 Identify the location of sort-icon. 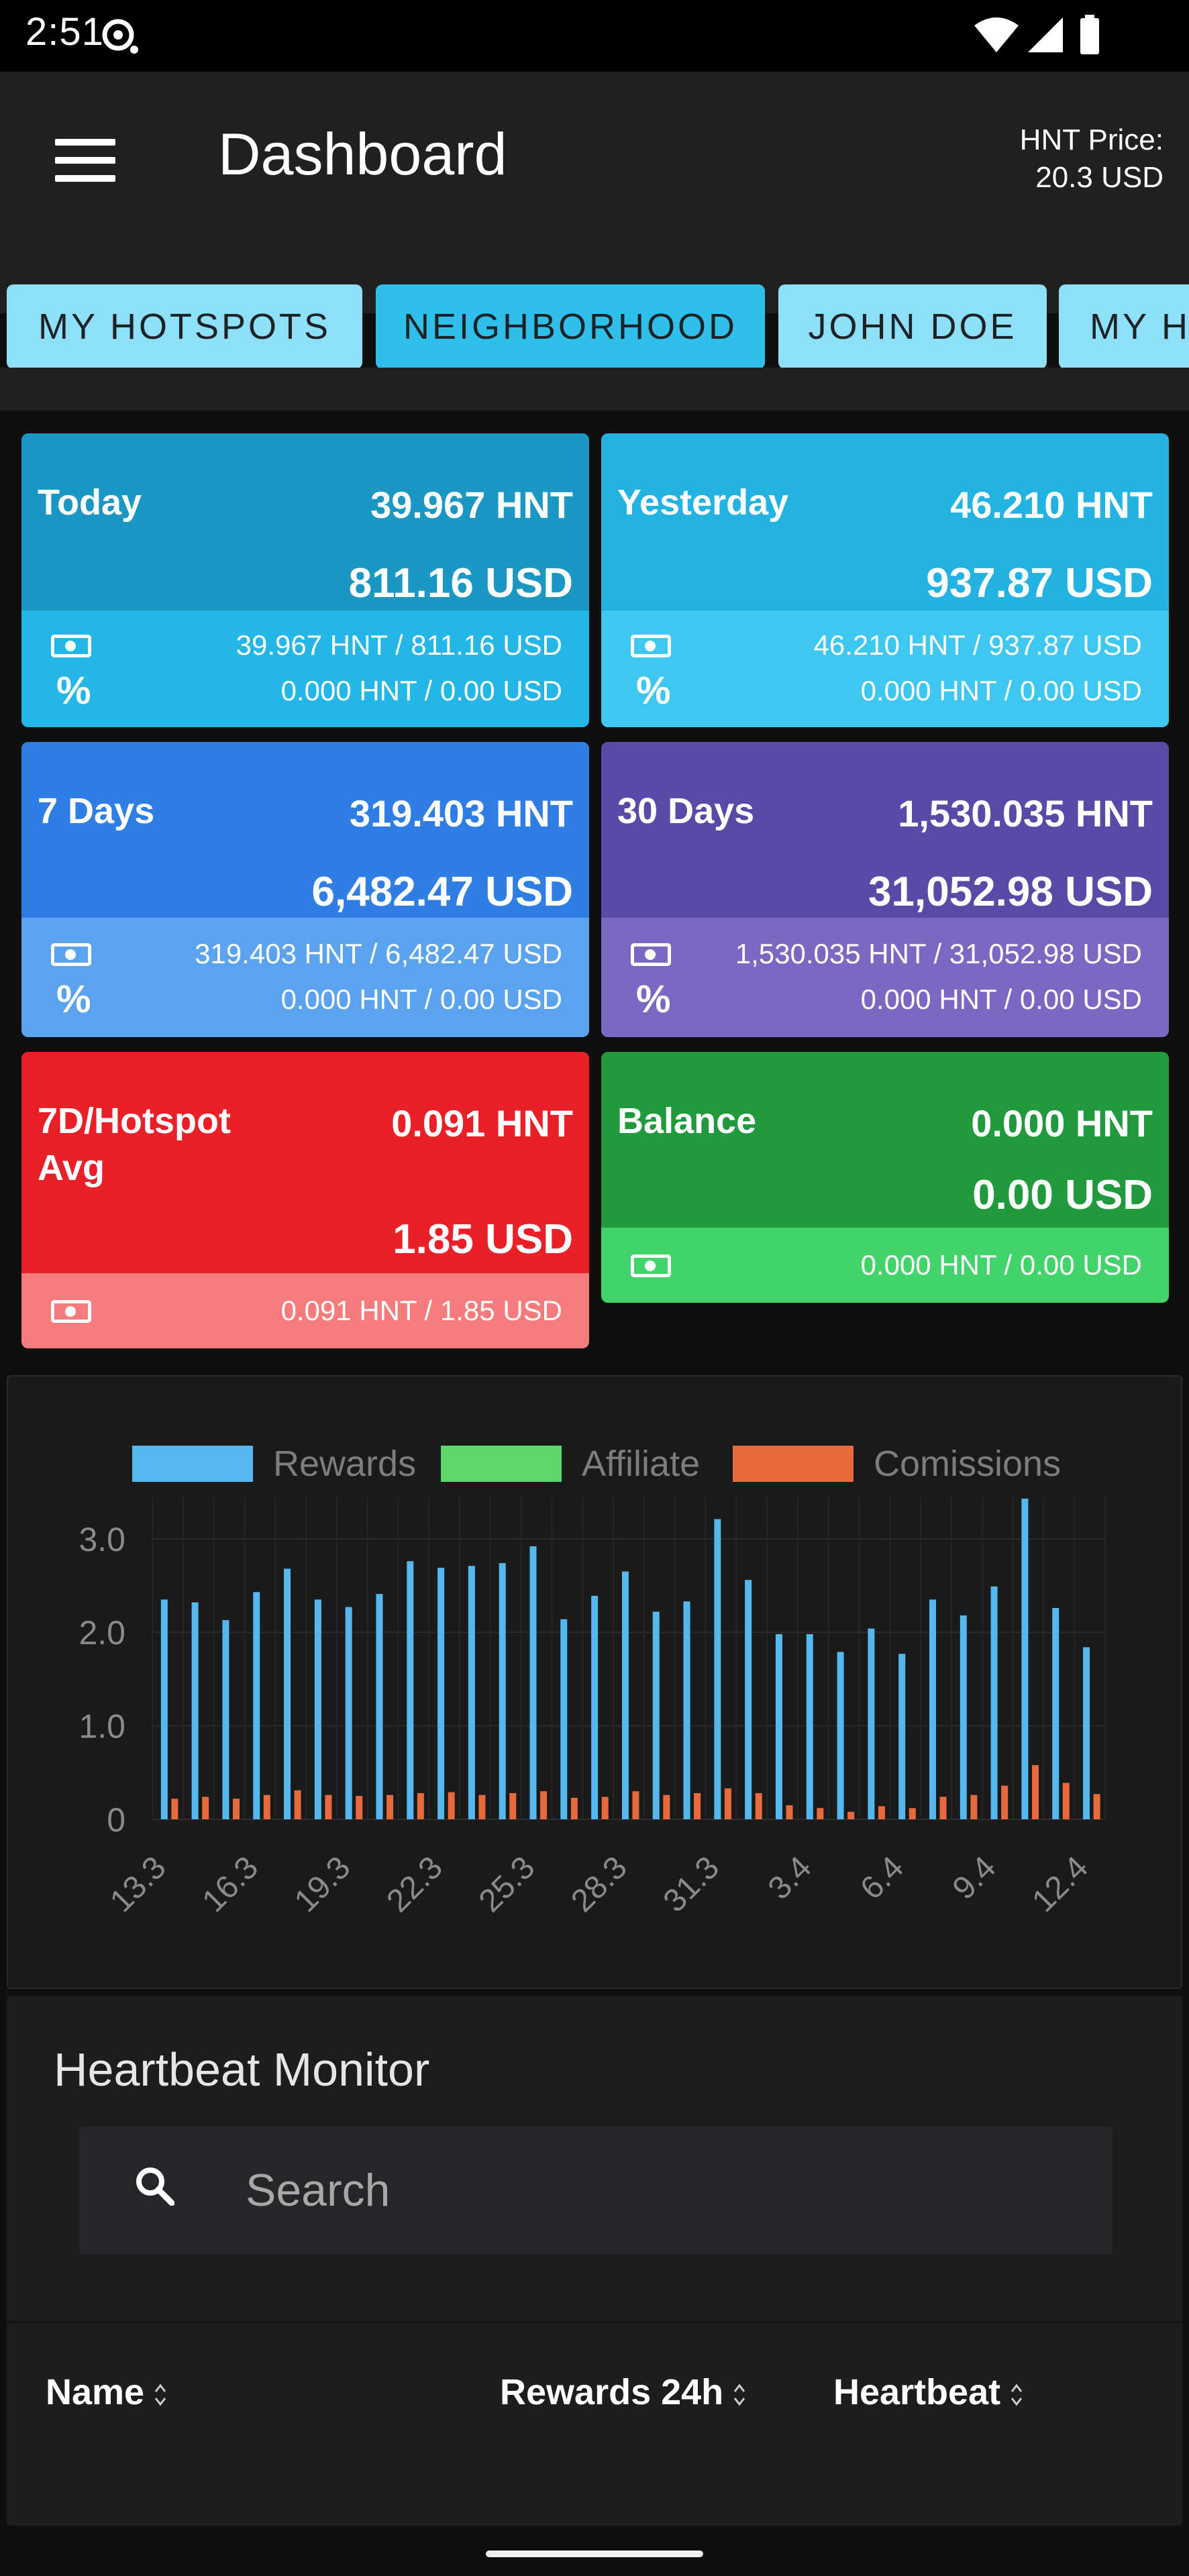
(160, 2394).